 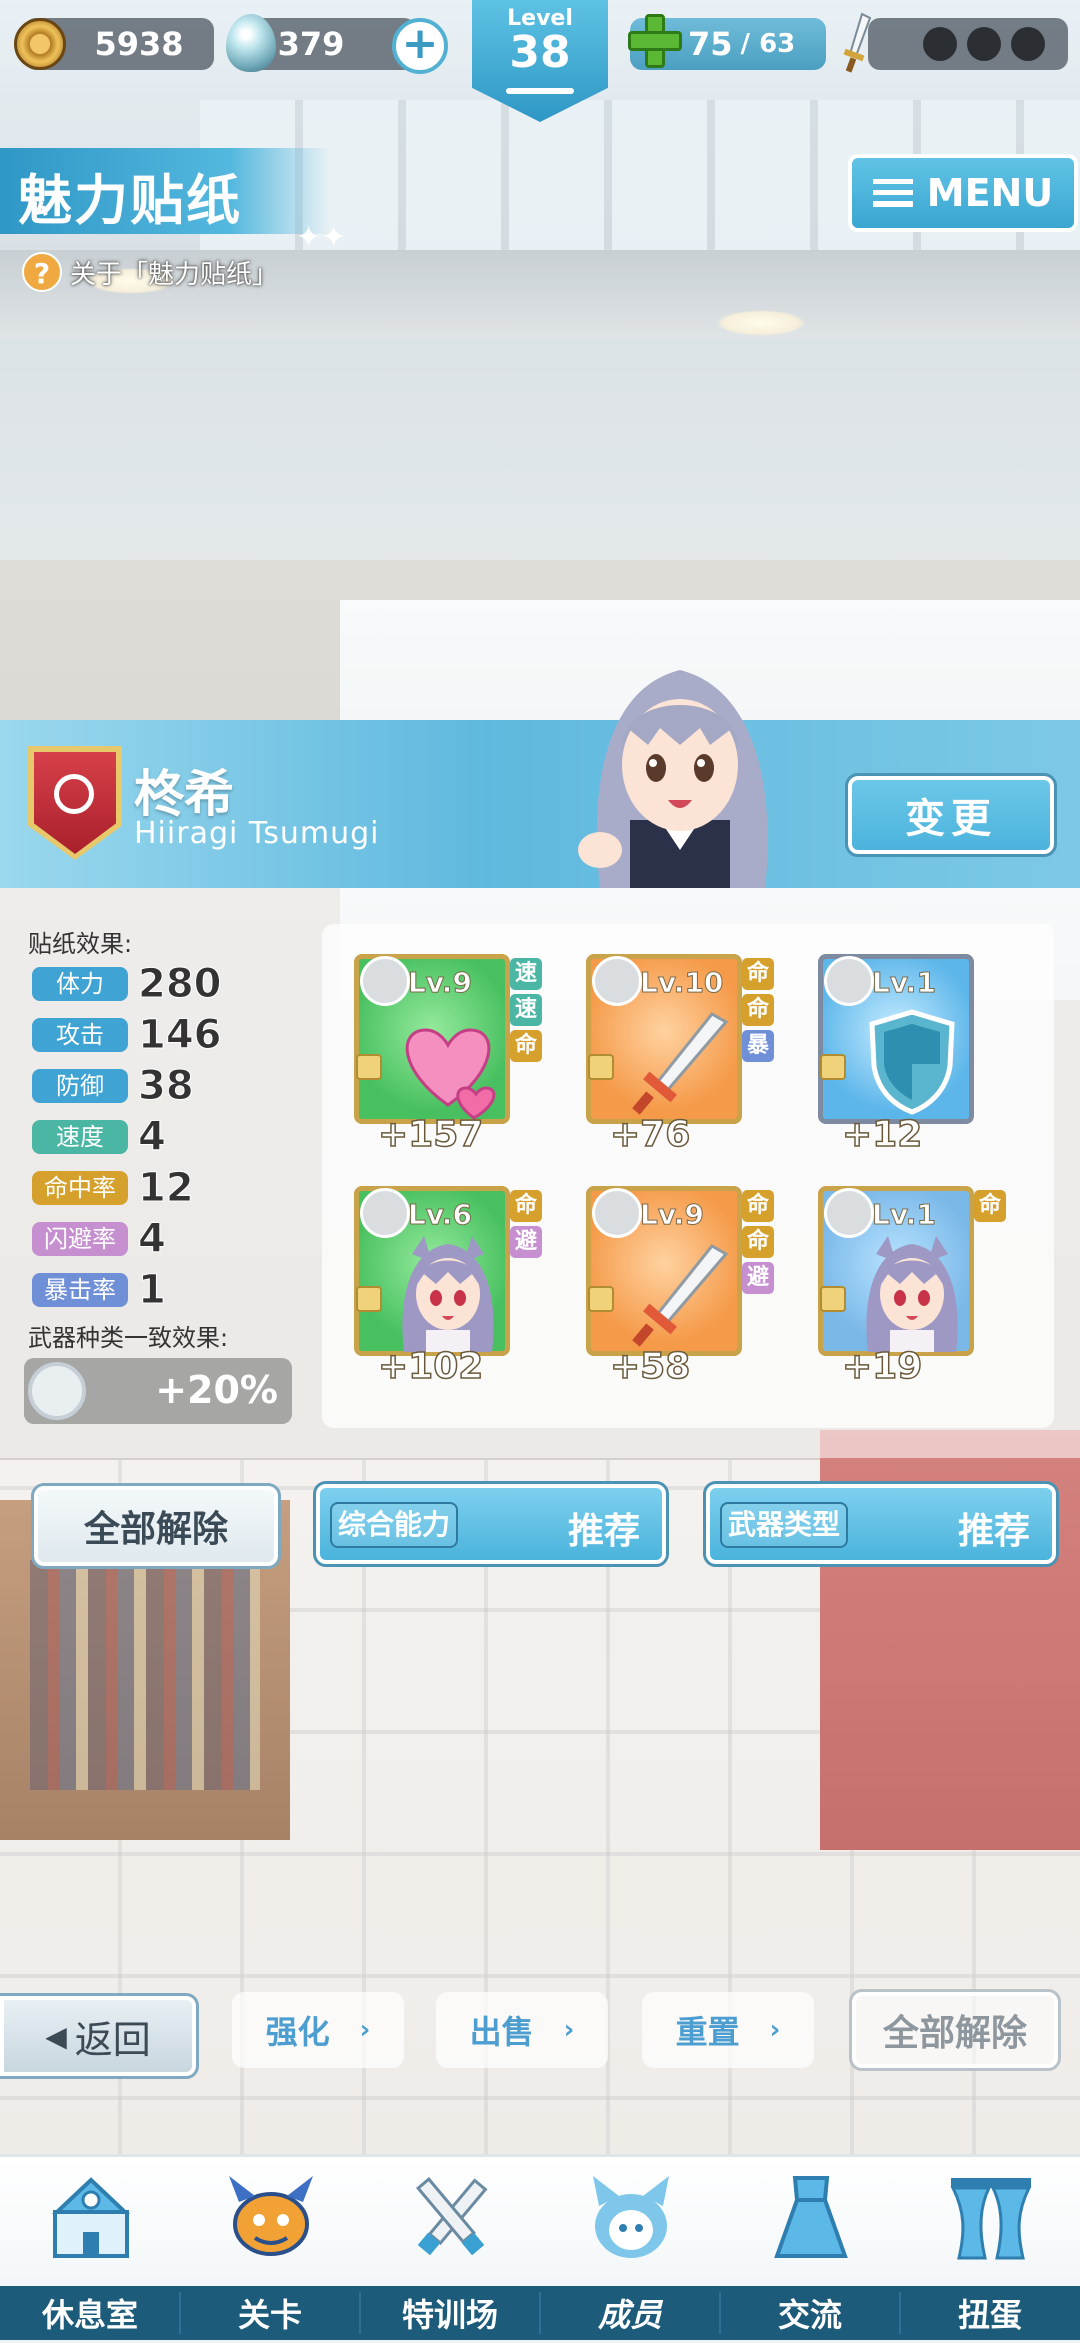 What do you see at coordinates (216, 1390) in the screenshot?
I see `weapon-match-value: +20%` at bounding box center [216, 1390].